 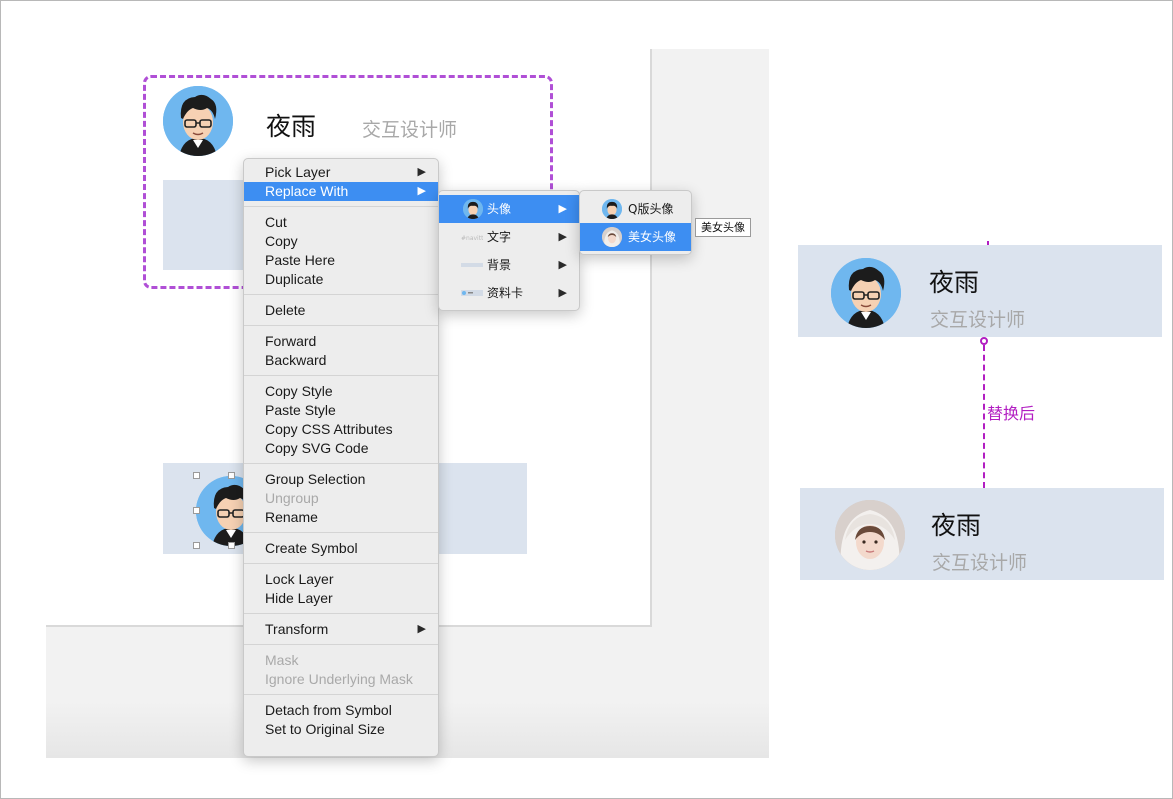 What do you see at coordinates (299, 391) in the screenshot?
I see `menu-item-label: Copy Style` at bounding box center [299, 391].